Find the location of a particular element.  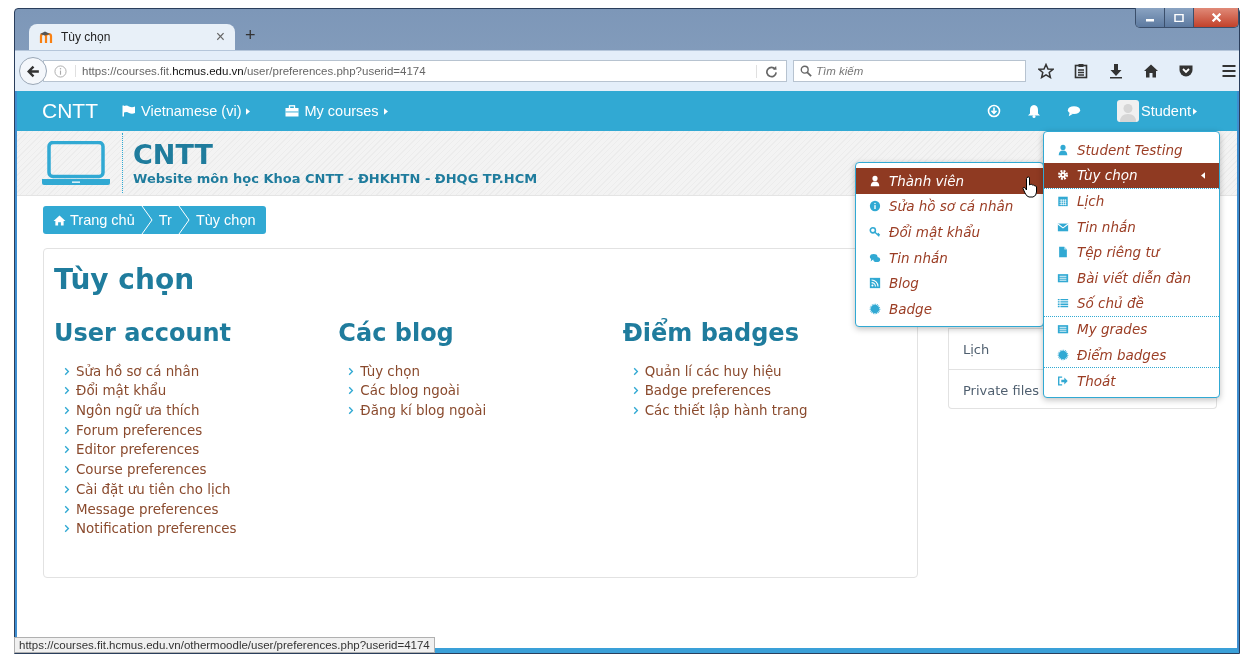

search-input: Tìm kiếm is located at coordinates (916, 71).